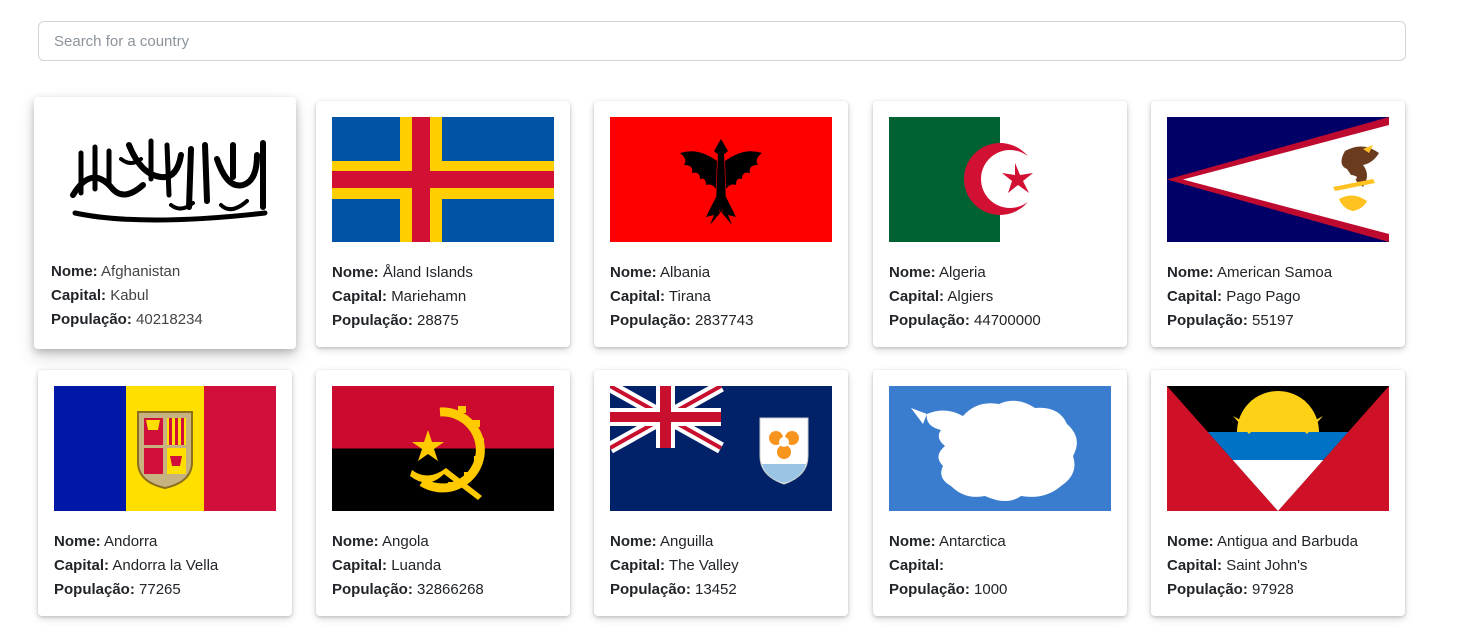 This screenshot has height=632, width=1460. I want to click on name-value: Åland Islands, so click(427, 272).